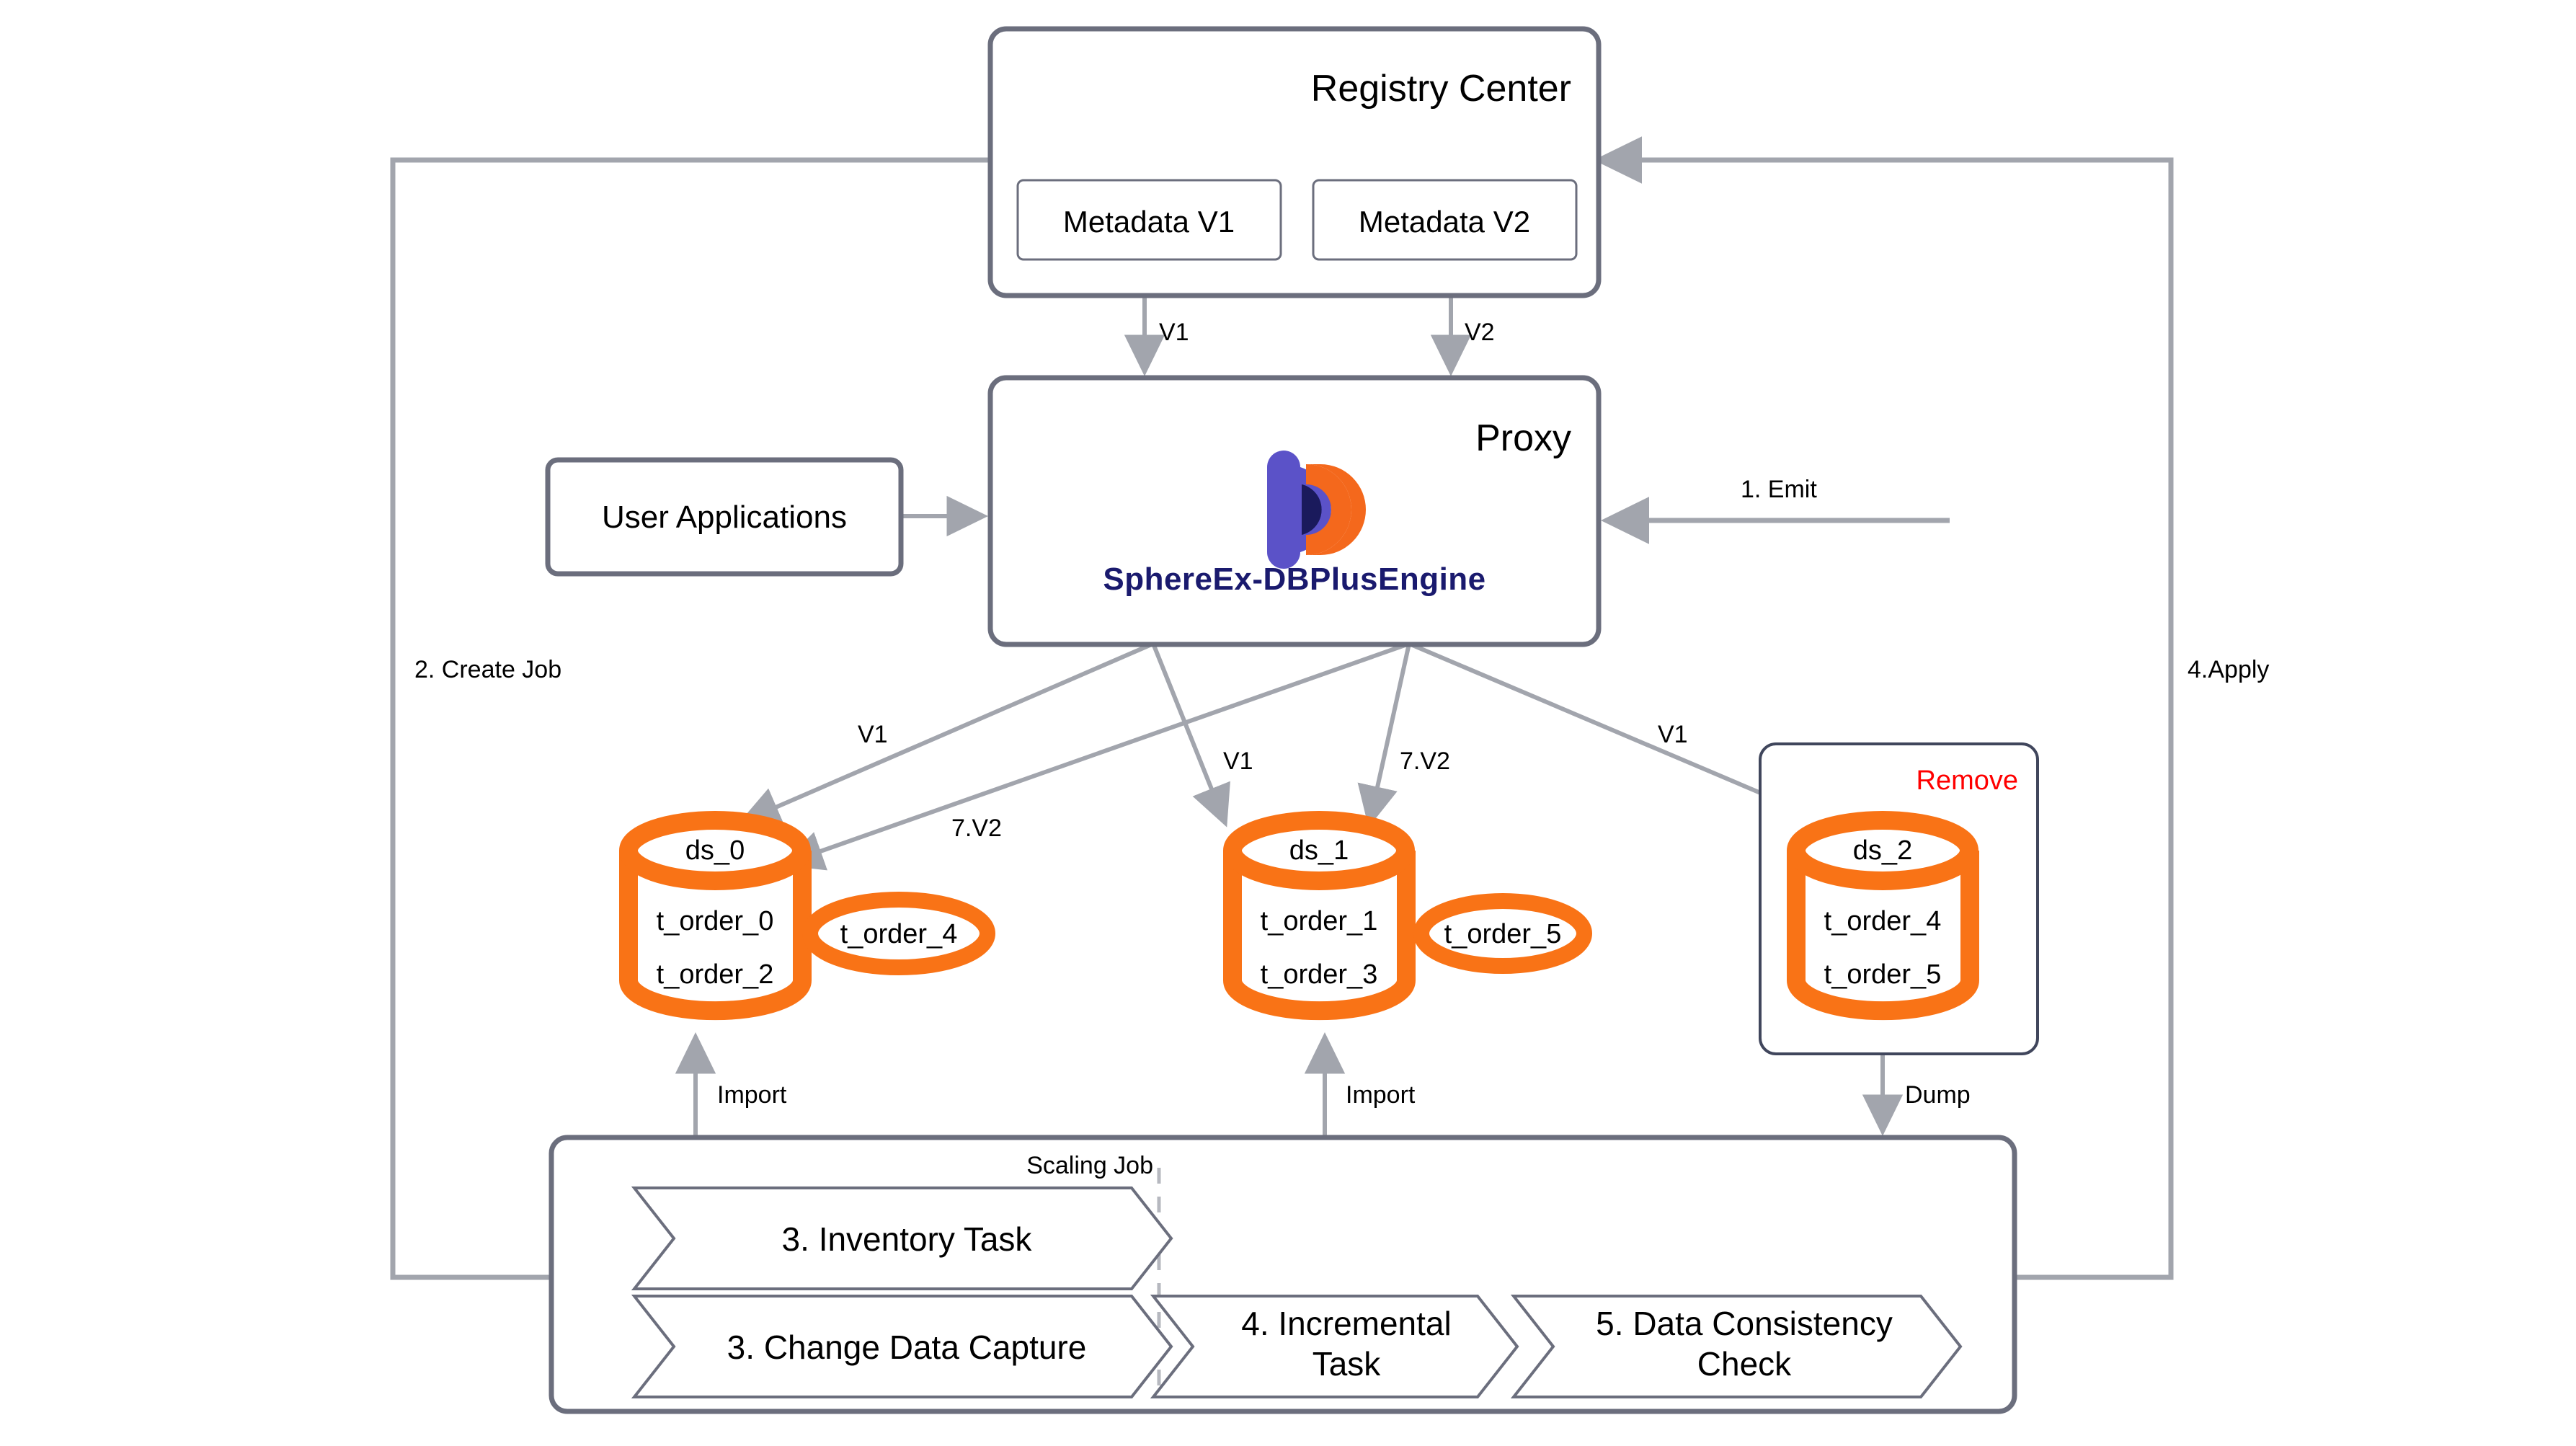 This screenshot has width=2576, height=1446. What do you see at coordinates (1523, 438) in the screenshot?
I see `proxy-title: Proxy` at bounding box center [1523, 438].